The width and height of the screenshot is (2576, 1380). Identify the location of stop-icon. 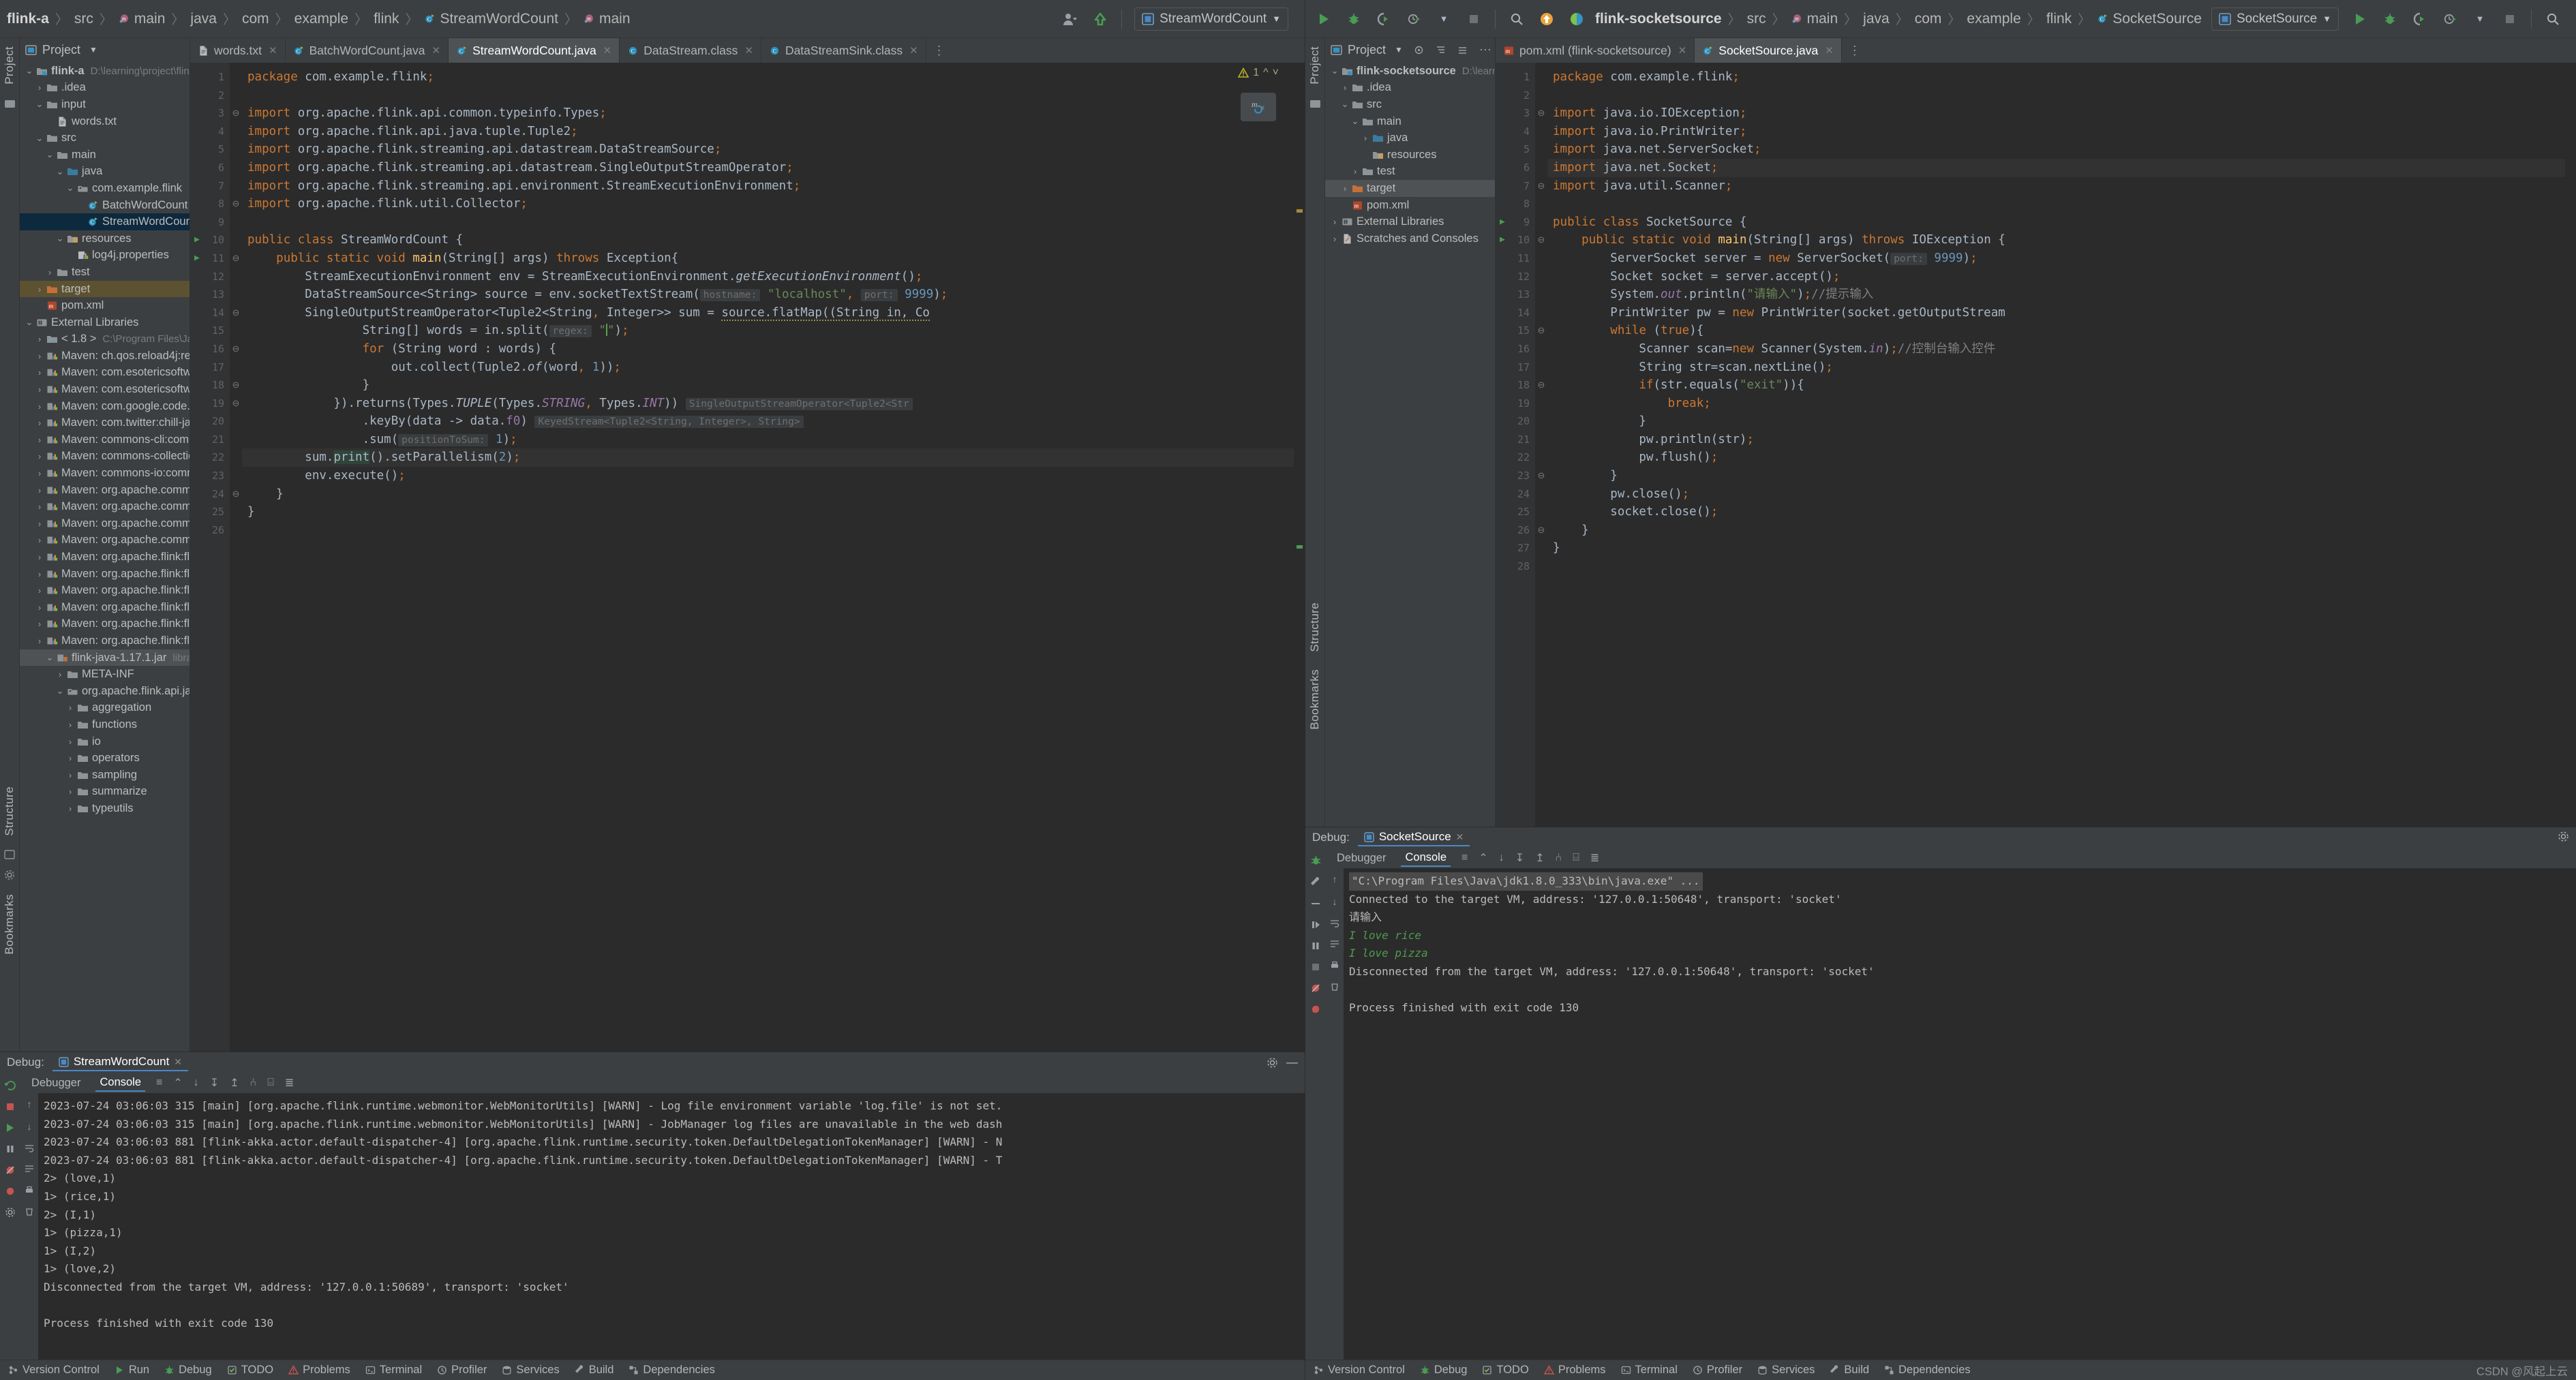
(1315, 967).